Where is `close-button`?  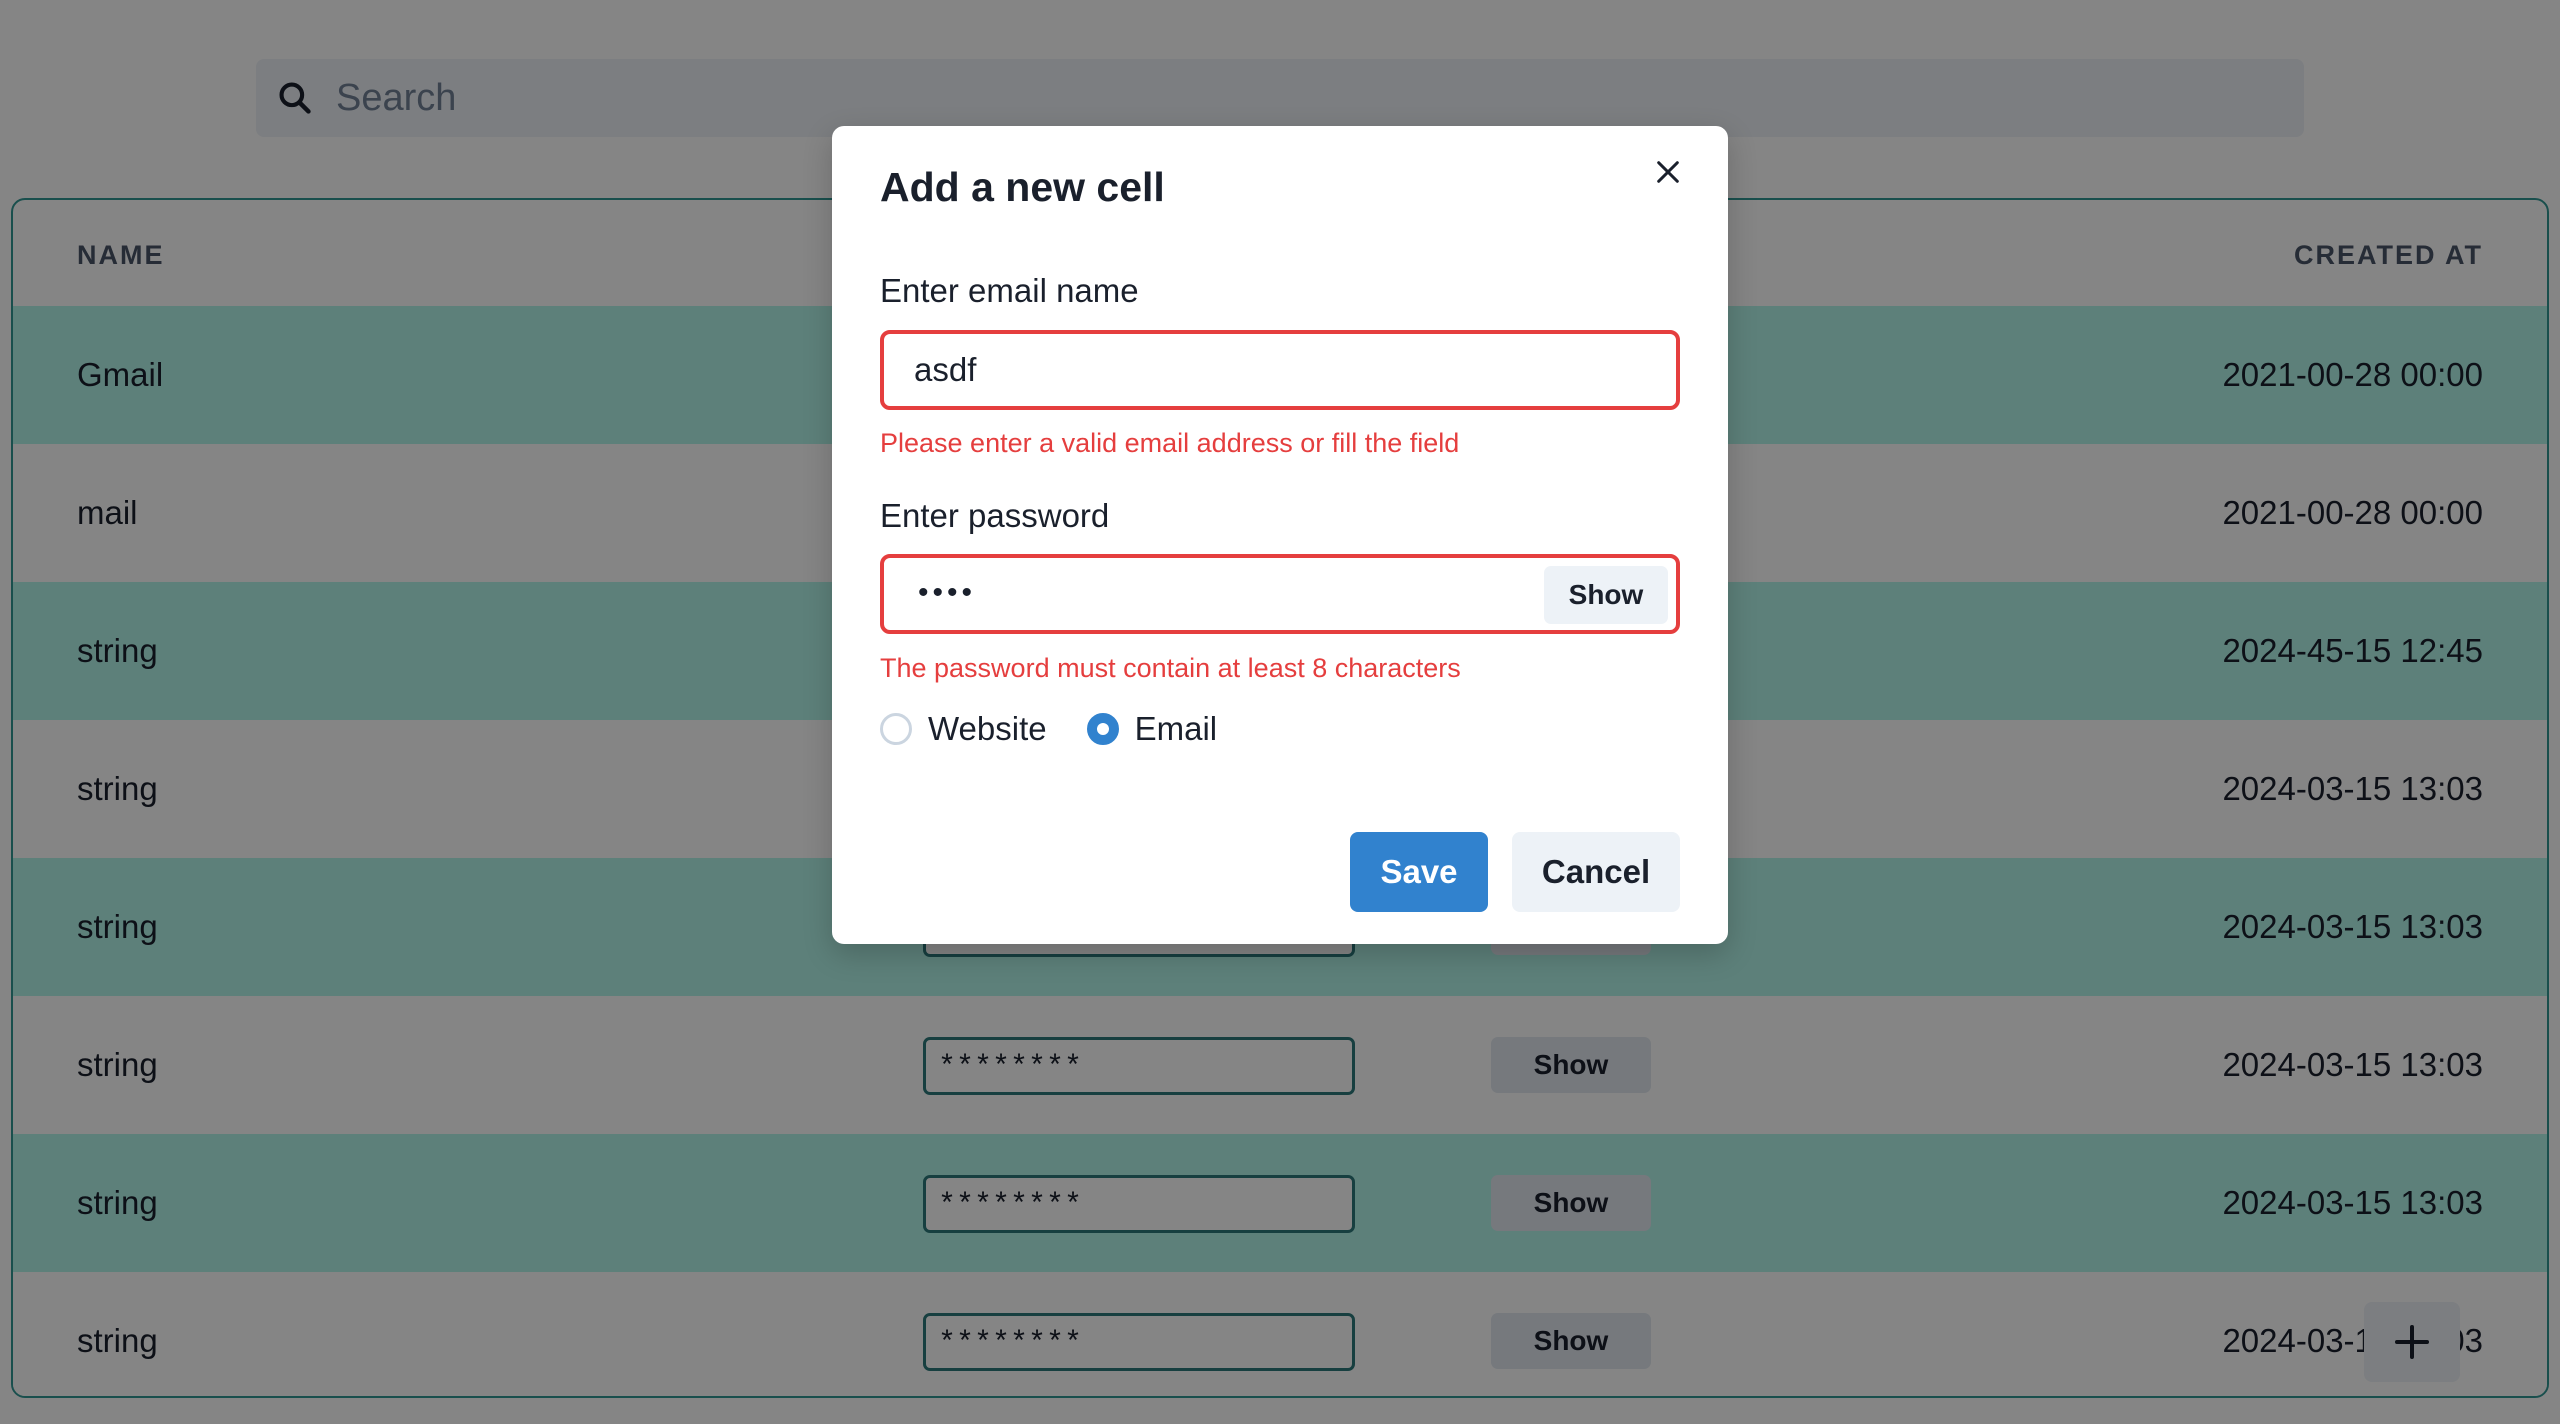
close-button is located at coordinates (1668, 172).